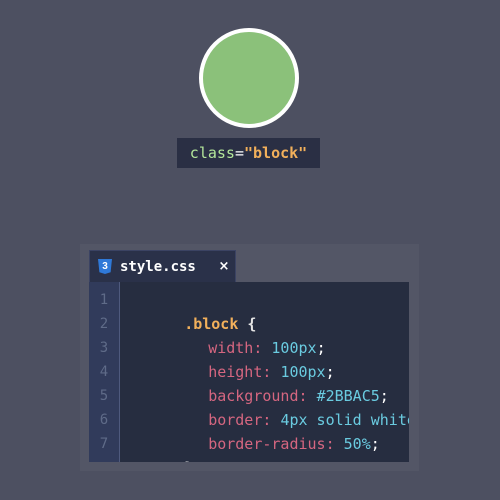 This screenshot has width=500, height=500. I want to click on class-attribute-quote-close: ", so click(303, 153).